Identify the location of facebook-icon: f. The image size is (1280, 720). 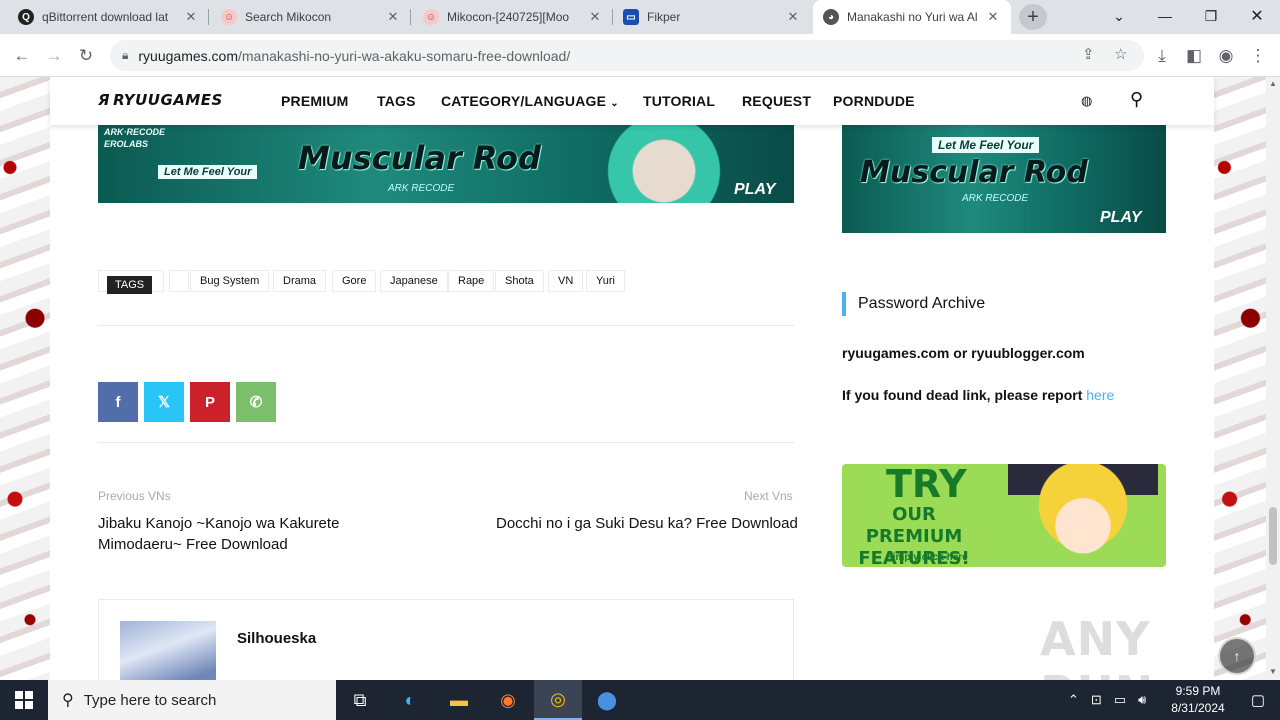
(118, 402).